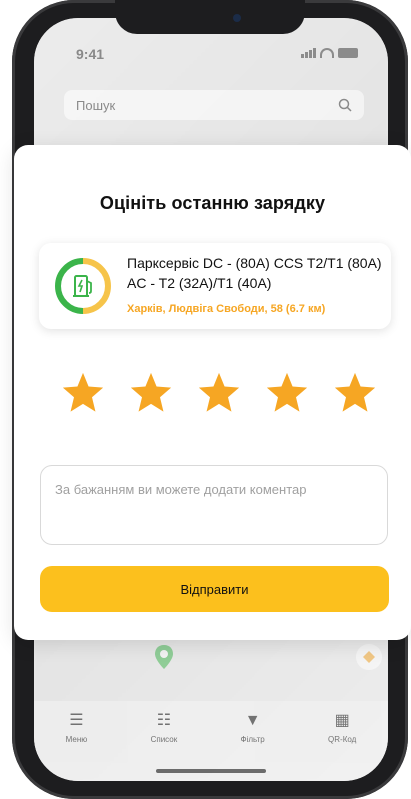  I want to click on camera-icon, so click(237, 18).